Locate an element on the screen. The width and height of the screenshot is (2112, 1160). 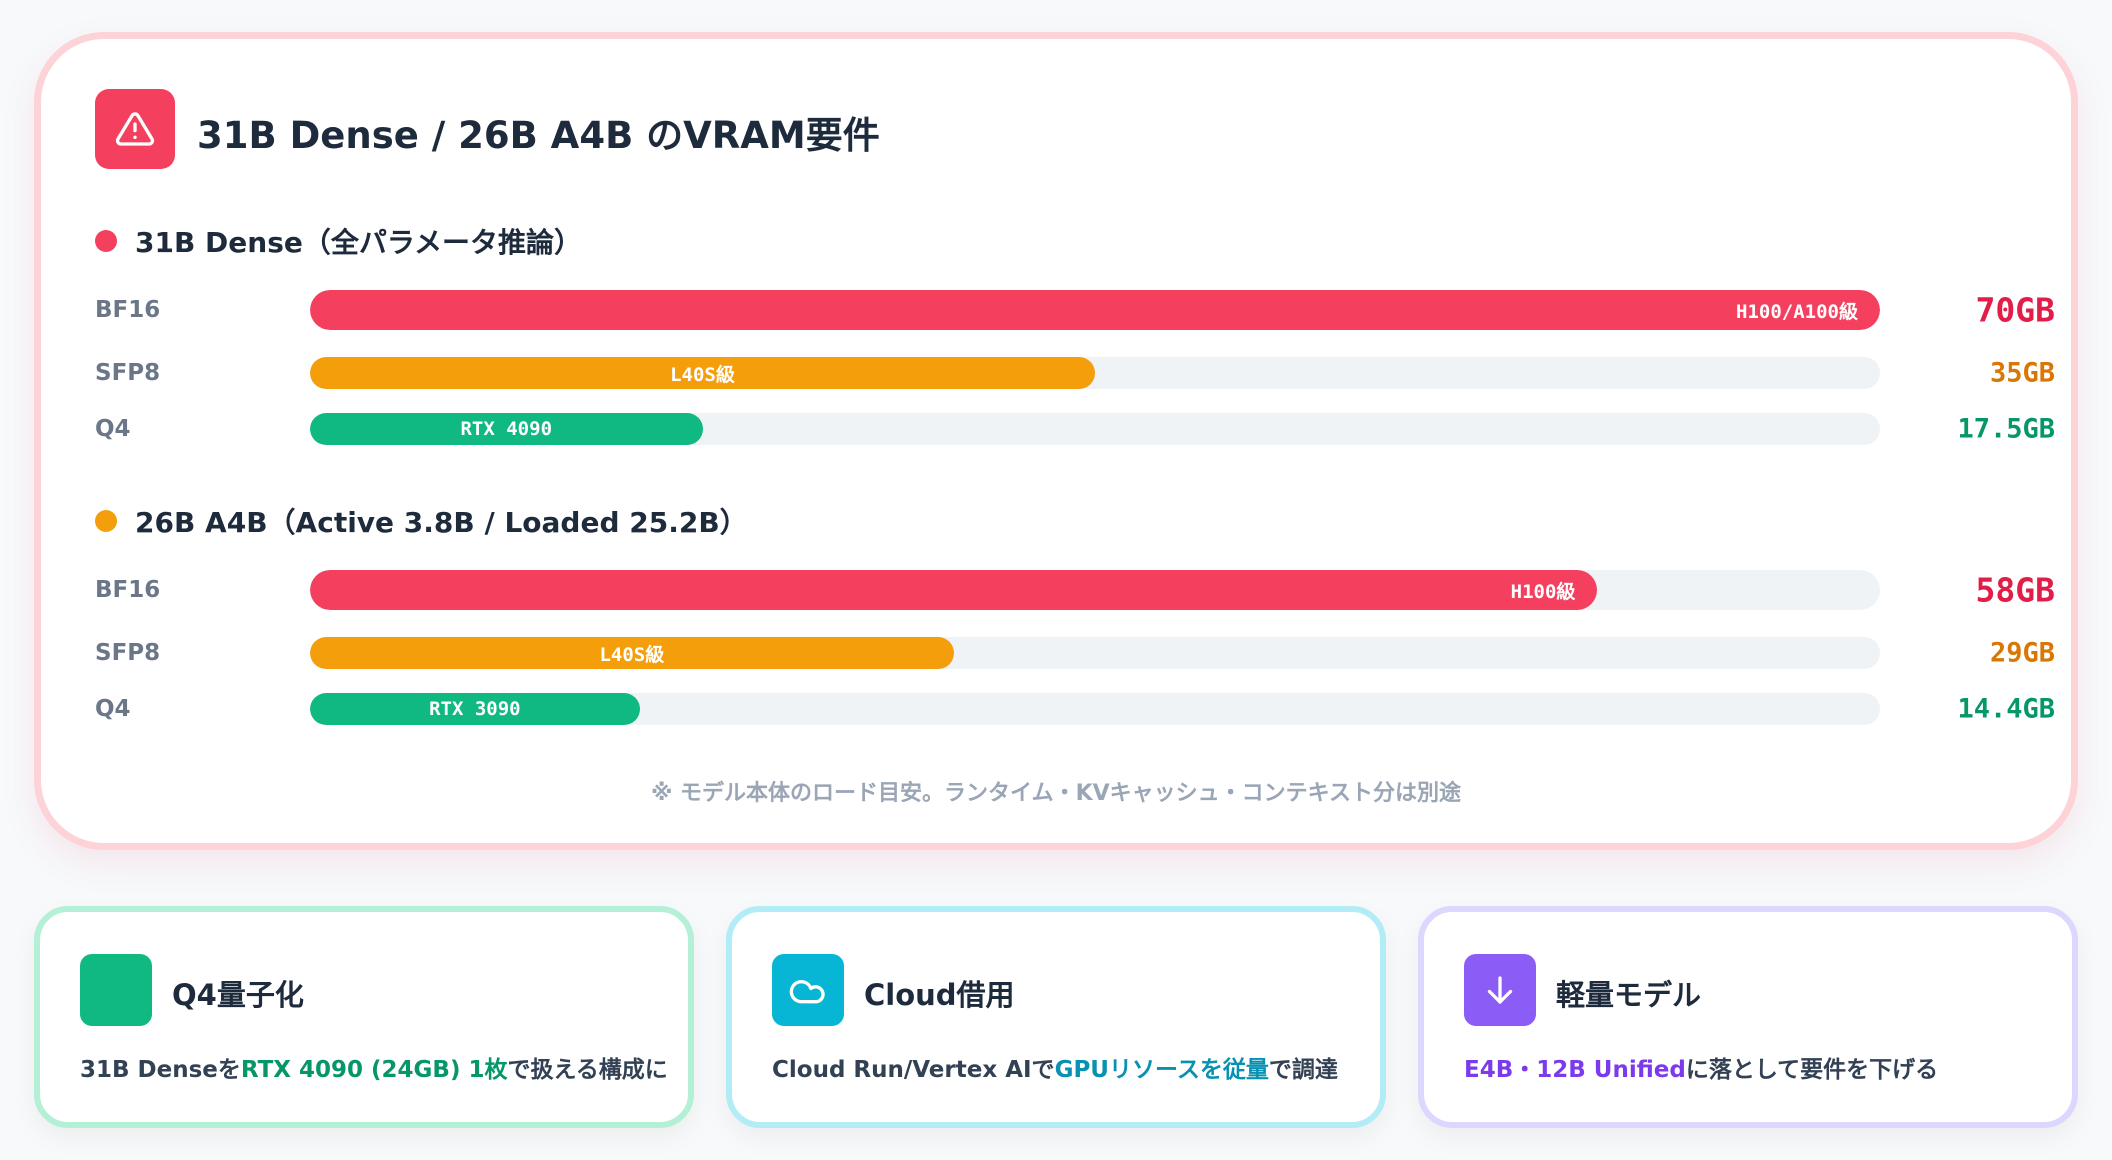
square-icon is located at coordinates (116, 990).